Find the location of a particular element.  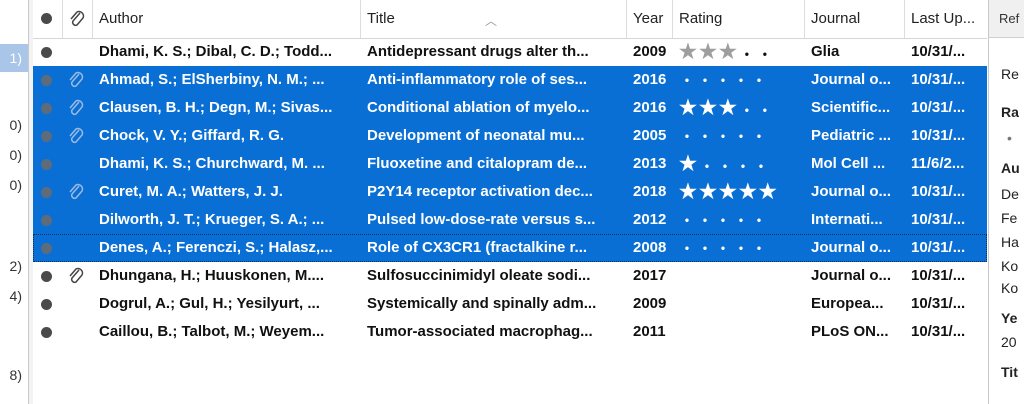

rating-column-header: Rating is located at coordinates (739, 19).